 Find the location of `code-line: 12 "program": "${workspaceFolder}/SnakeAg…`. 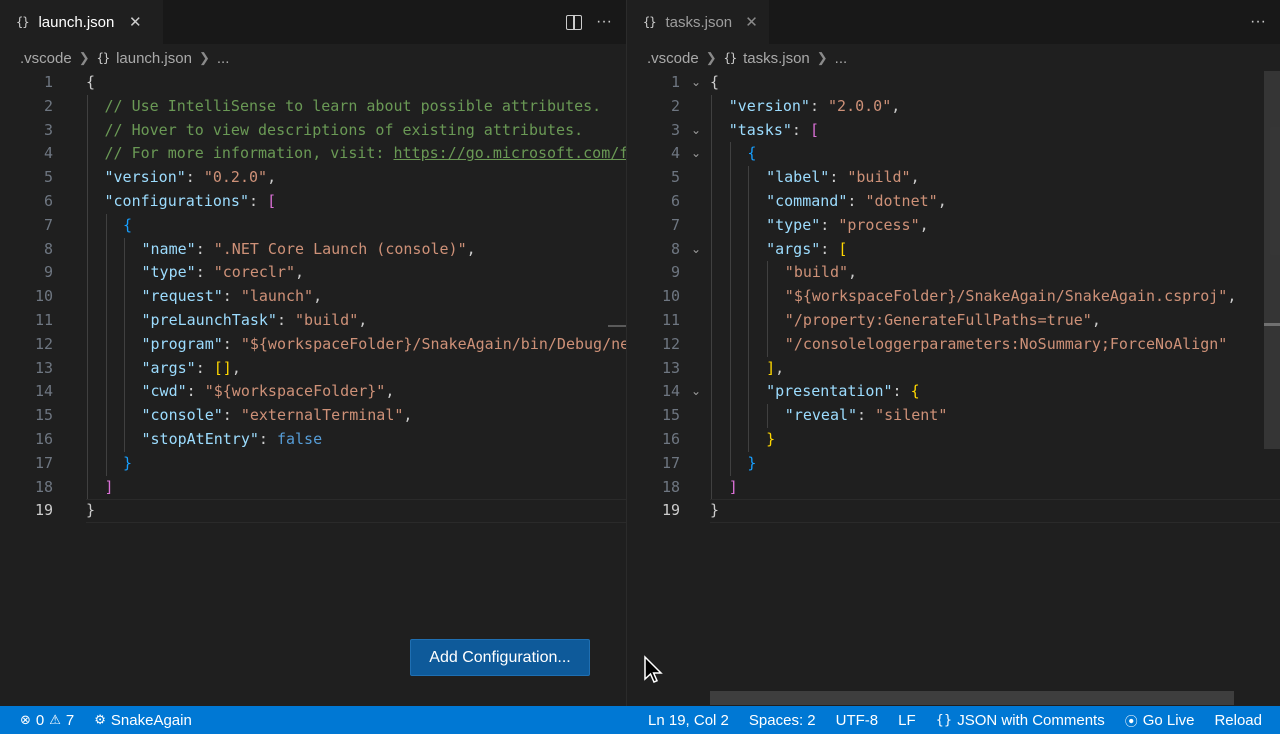

code-line: 12 "program": "${workspaceFolder}/SnakeAg… is located at coordinates (313, 345).